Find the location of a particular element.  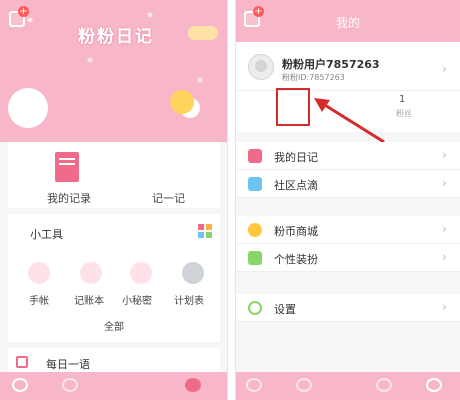

tool-label-secret: 小秘密 is located at coordinates (137, 299).